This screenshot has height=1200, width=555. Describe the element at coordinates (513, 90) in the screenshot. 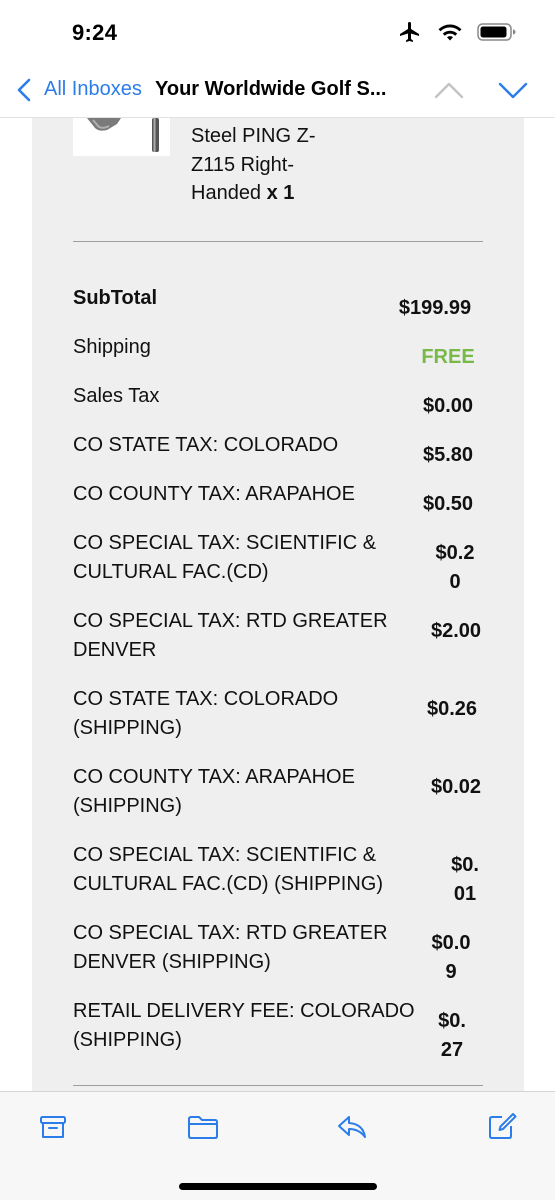

I see `next-message-icon` at that location.